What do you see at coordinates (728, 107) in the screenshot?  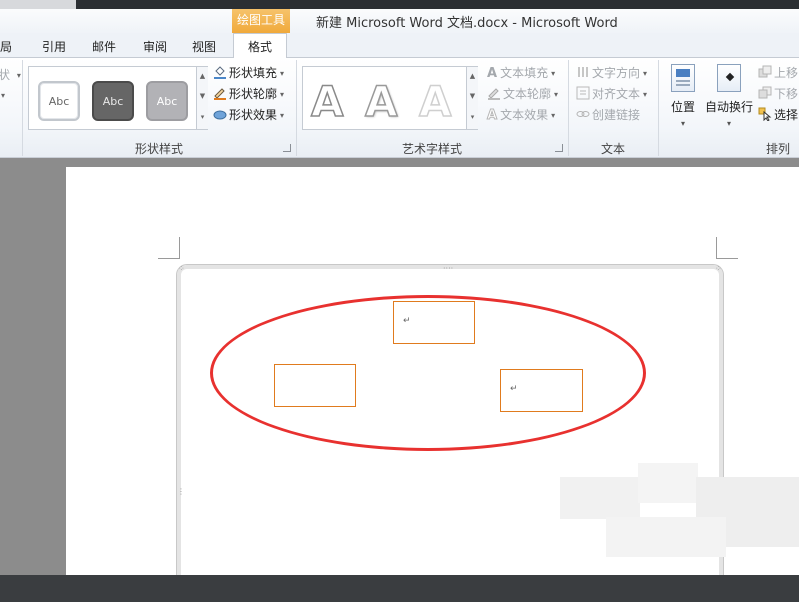 I see `wrap-text-label: 自动换行` at bounding box center [728, 107].